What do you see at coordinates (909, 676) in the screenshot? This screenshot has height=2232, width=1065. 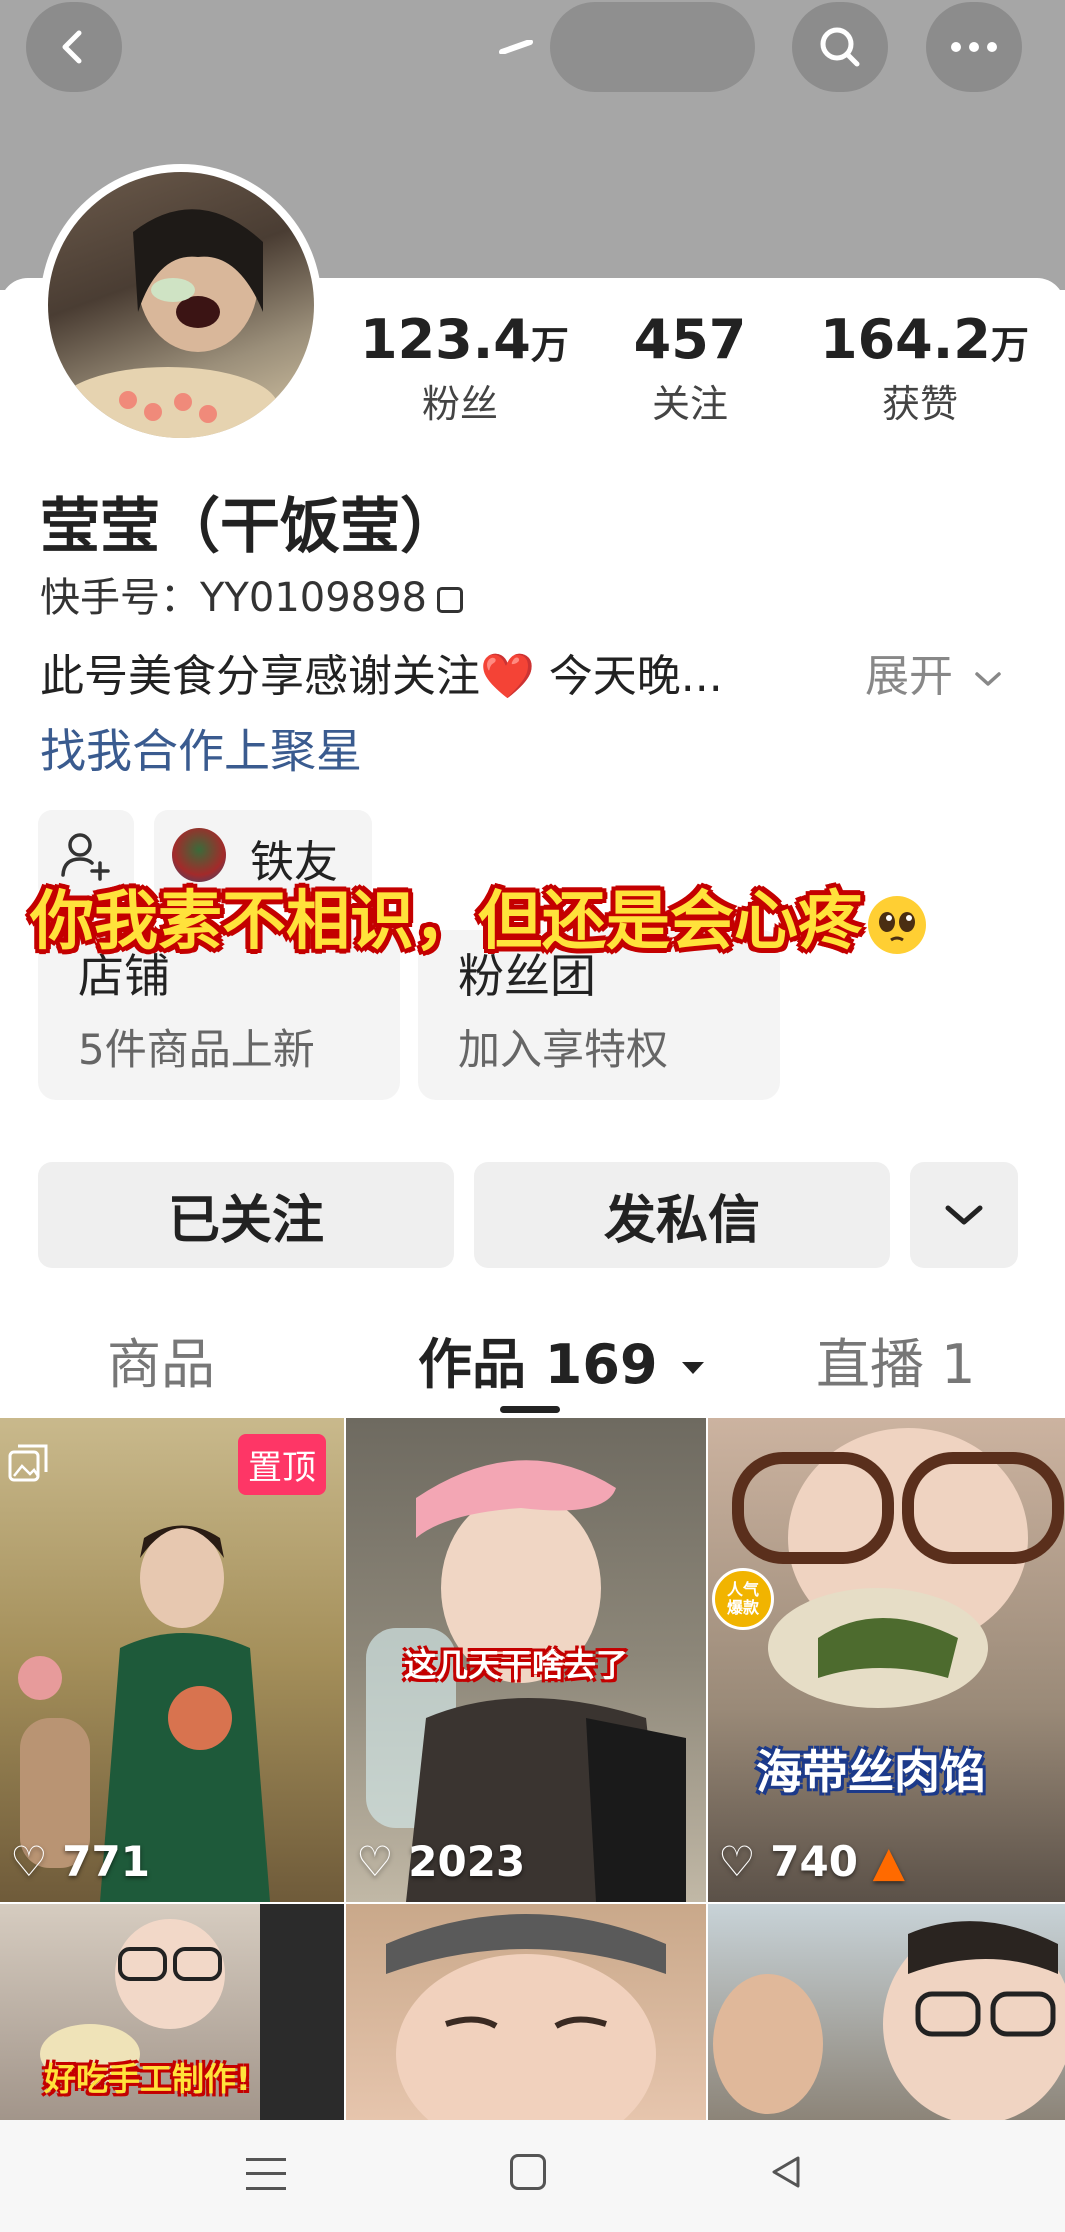 I see `expand-label: 展开` at bounding box center [909, 676].